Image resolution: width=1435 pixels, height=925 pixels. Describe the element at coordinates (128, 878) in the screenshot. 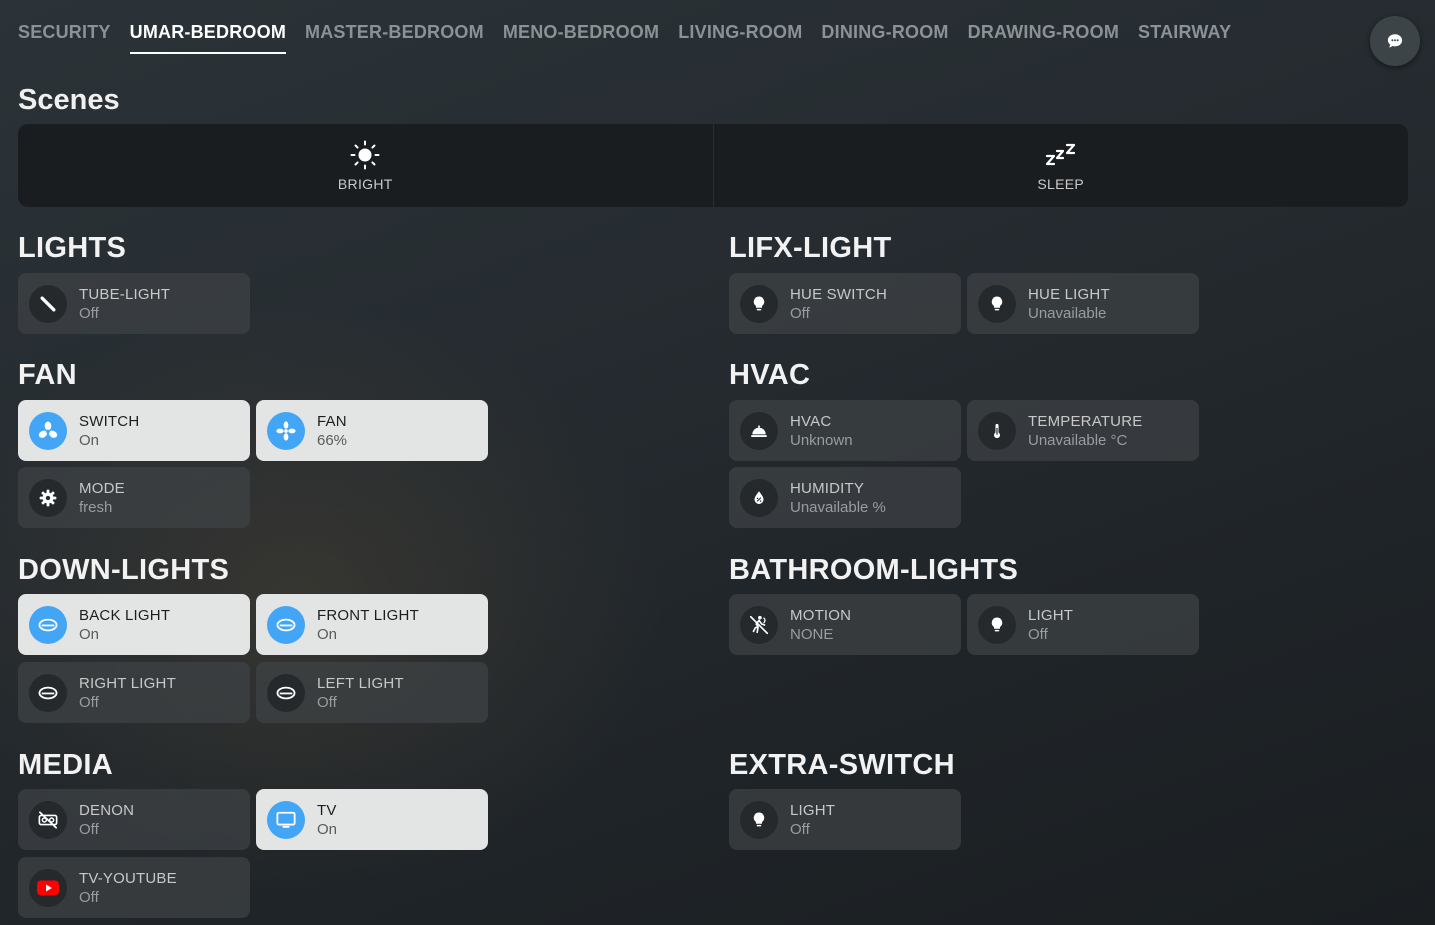

I see `tile-name: TV-YOUTUBE` at that location.